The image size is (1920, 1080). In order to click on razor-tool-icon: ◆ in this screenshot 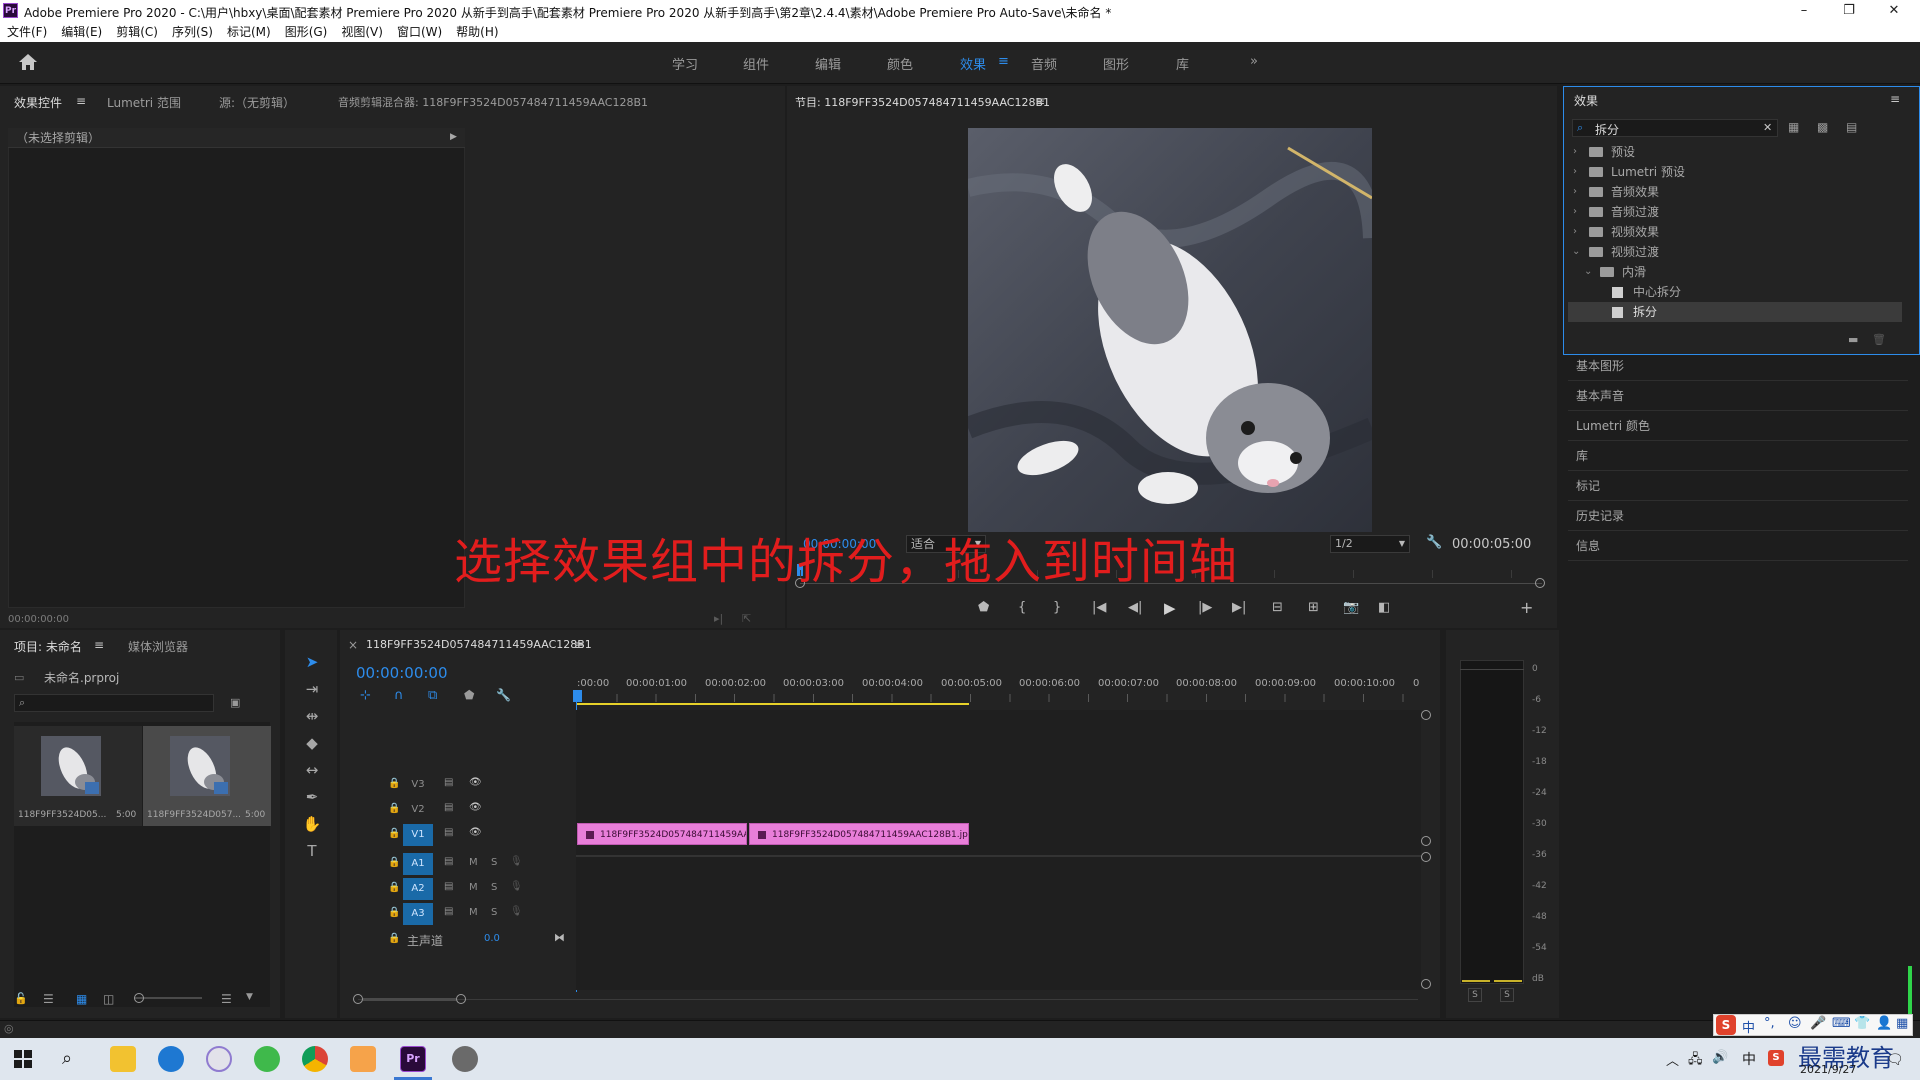, I will do `click(312, 743)`.